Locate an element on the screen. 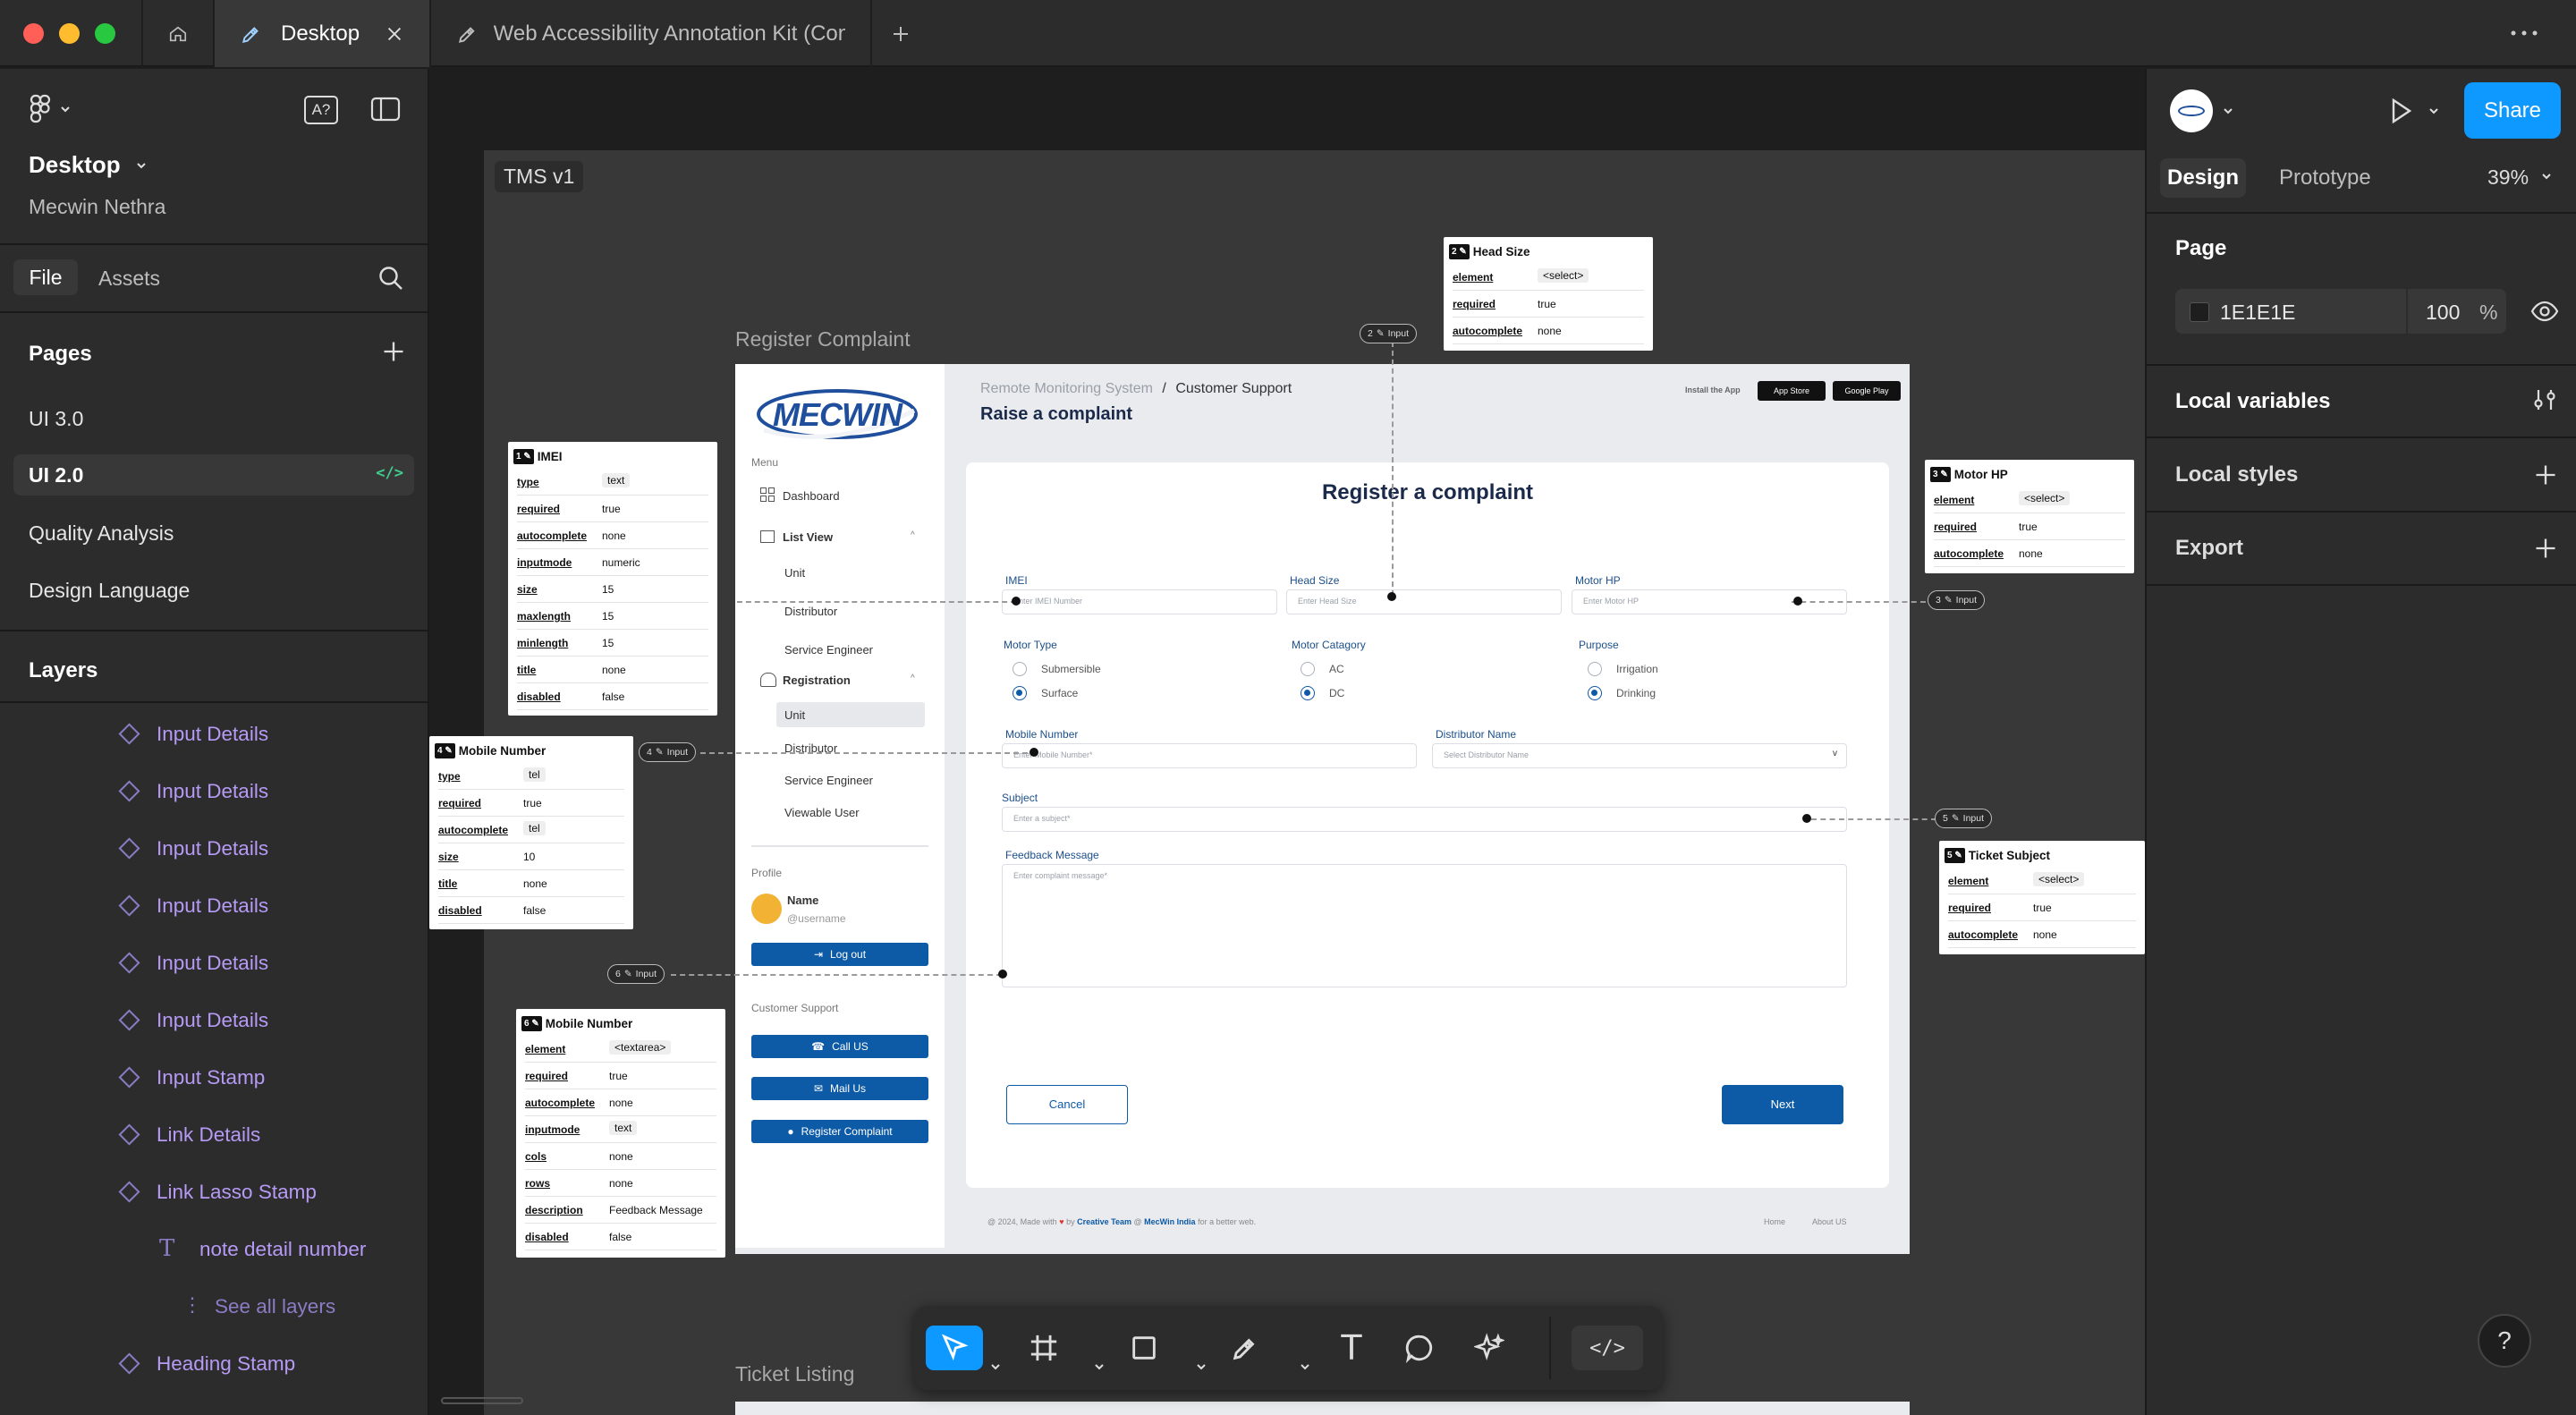 The height and width of the screenshot is (1415, 2576). window-zoom-button is located at coordinates (105, 33).